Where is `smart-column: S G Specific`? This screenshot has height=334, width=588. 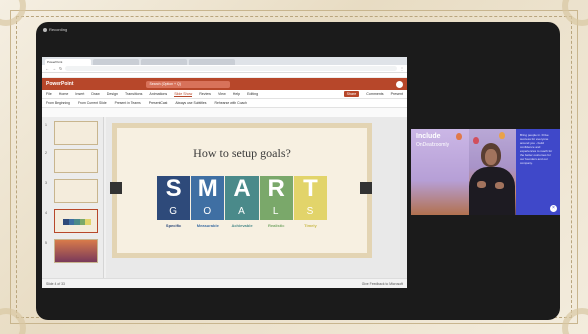 smart-column: S G Specific is located at coordinates (174, 203).